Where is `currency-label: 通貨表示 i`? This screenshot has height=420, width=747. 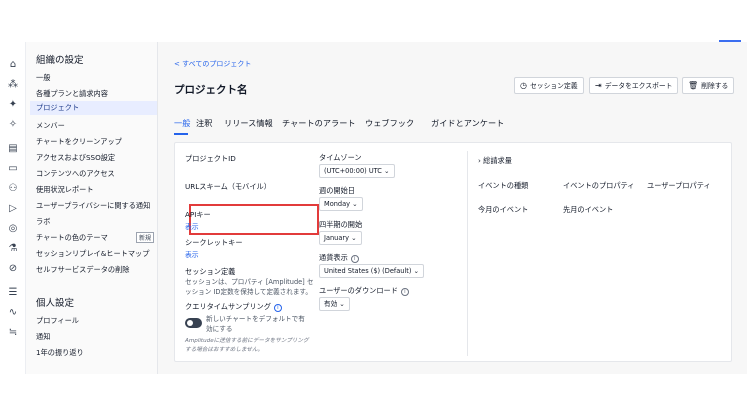 currency-label: 通貨表示 i is located at coordinates (339, 258).